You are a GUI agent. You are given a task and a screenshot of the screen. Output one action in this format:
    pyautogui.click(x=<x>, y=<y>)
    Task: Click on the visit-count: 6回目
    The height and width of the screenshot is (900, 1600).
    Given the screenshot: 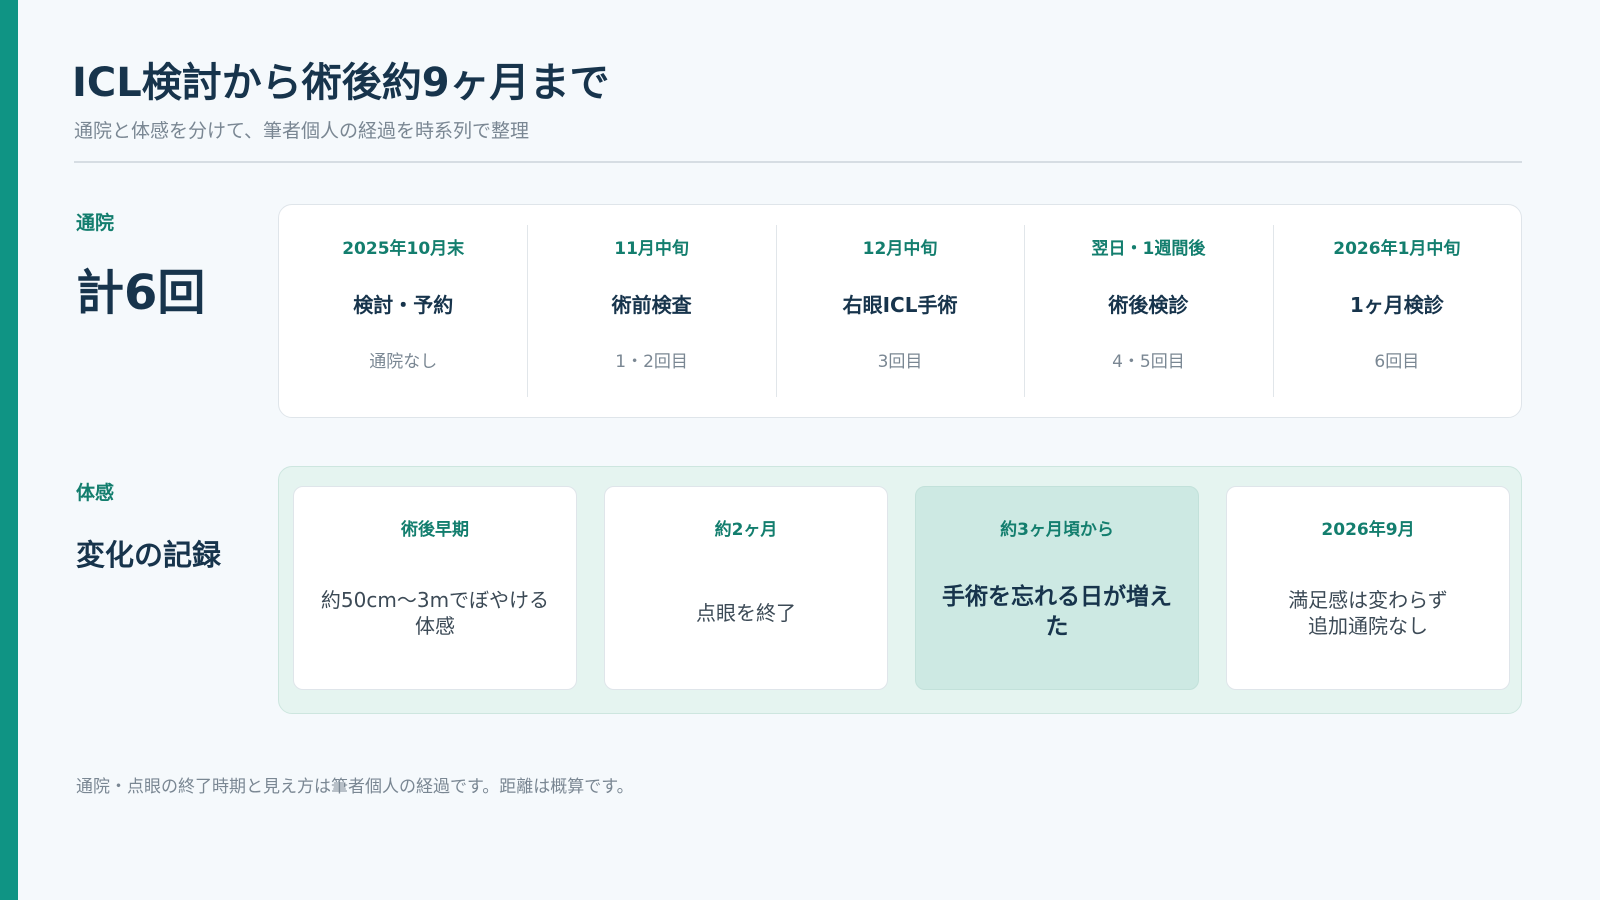 What is the action you would take?
    pyautogui.click(x=1397, y=362)
    